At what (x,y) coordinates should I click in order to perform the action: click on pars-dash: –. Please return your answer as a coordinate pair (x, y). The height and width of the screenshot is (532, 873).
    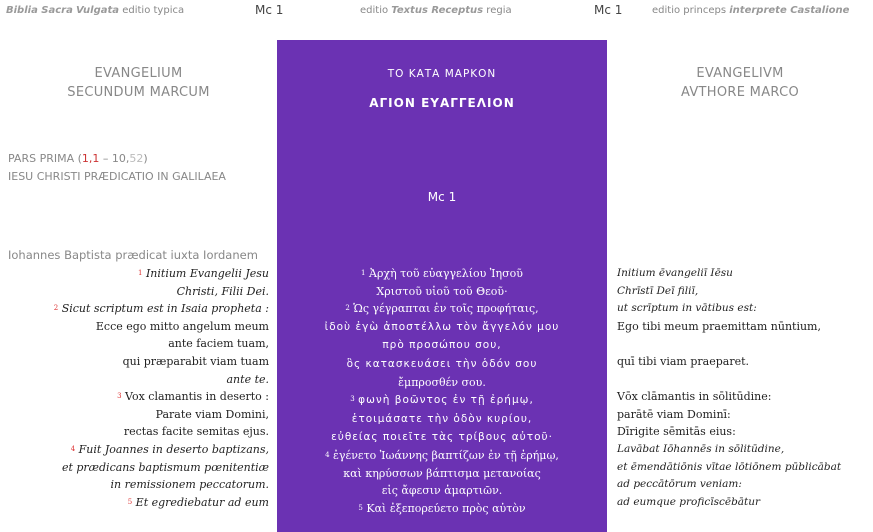
    Looking at the image, I should click on (105, 158).